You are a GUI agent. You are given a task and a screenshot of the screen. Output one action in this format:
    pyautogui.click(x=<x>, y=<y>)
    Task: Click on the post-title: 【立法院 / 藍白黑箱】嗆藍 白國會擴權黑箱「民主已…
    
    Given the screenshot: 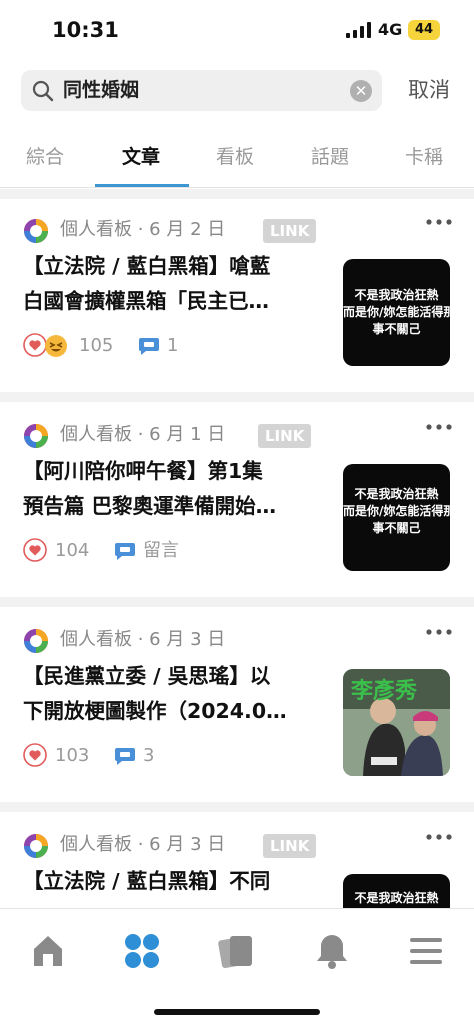 What is the action you would take?
    pyautogui.click(x=173, y=284)
    